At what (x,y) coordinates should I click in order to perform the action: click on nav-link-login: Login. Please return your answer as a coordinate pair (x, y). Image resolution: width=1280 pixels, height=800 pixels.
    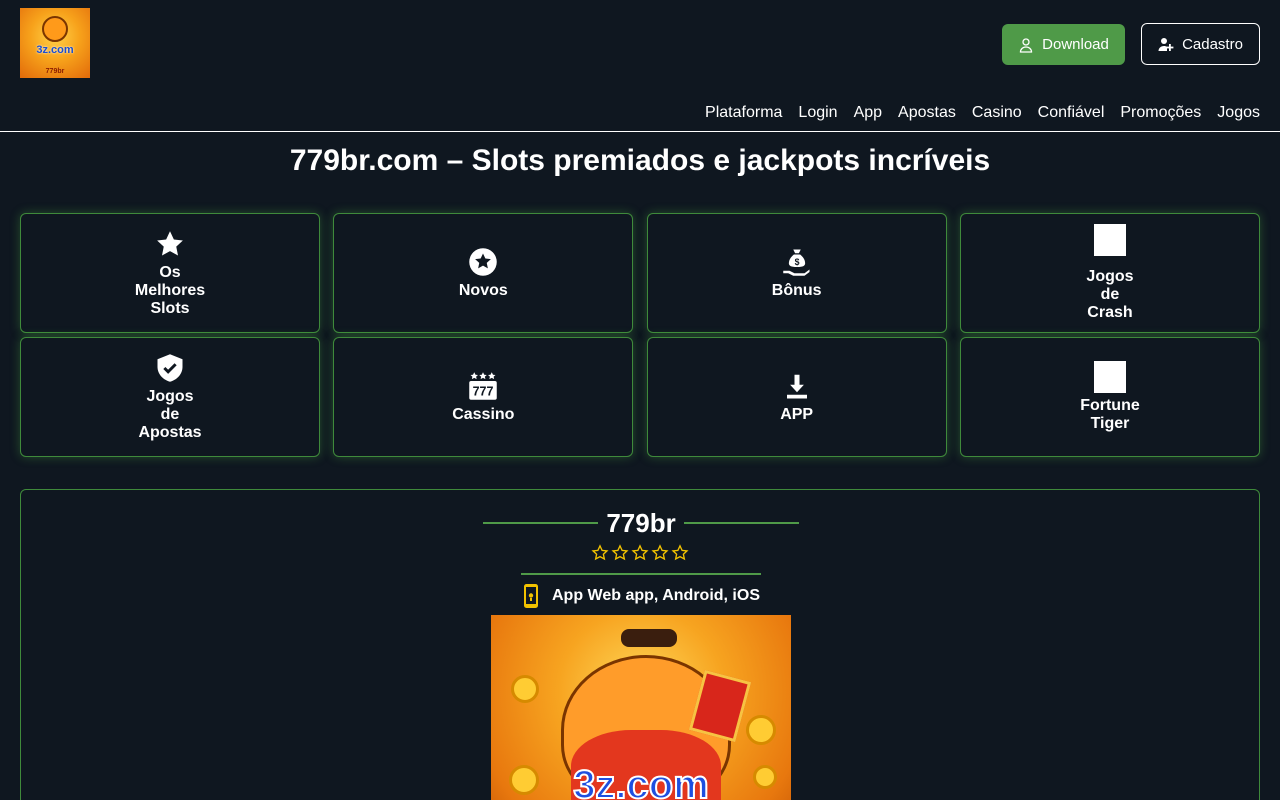
    Looking at the image, I should click on (817, 113).